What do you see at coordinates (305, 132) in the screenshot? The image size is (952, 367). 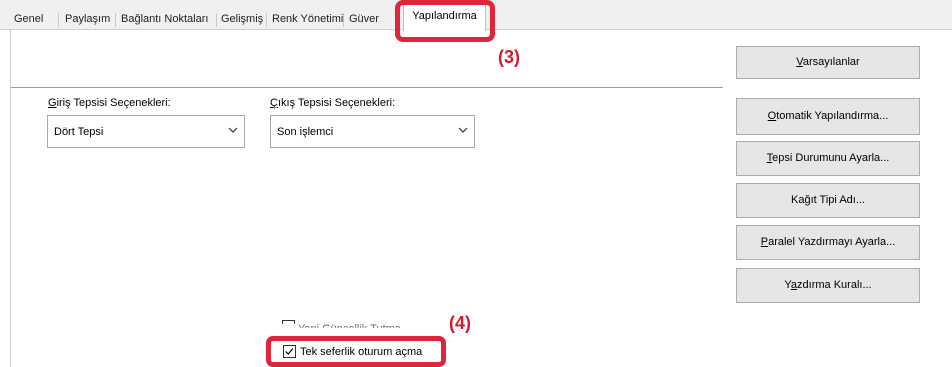 I see `output-tray-value: Son işlemci` at bounding box center [305, 132].